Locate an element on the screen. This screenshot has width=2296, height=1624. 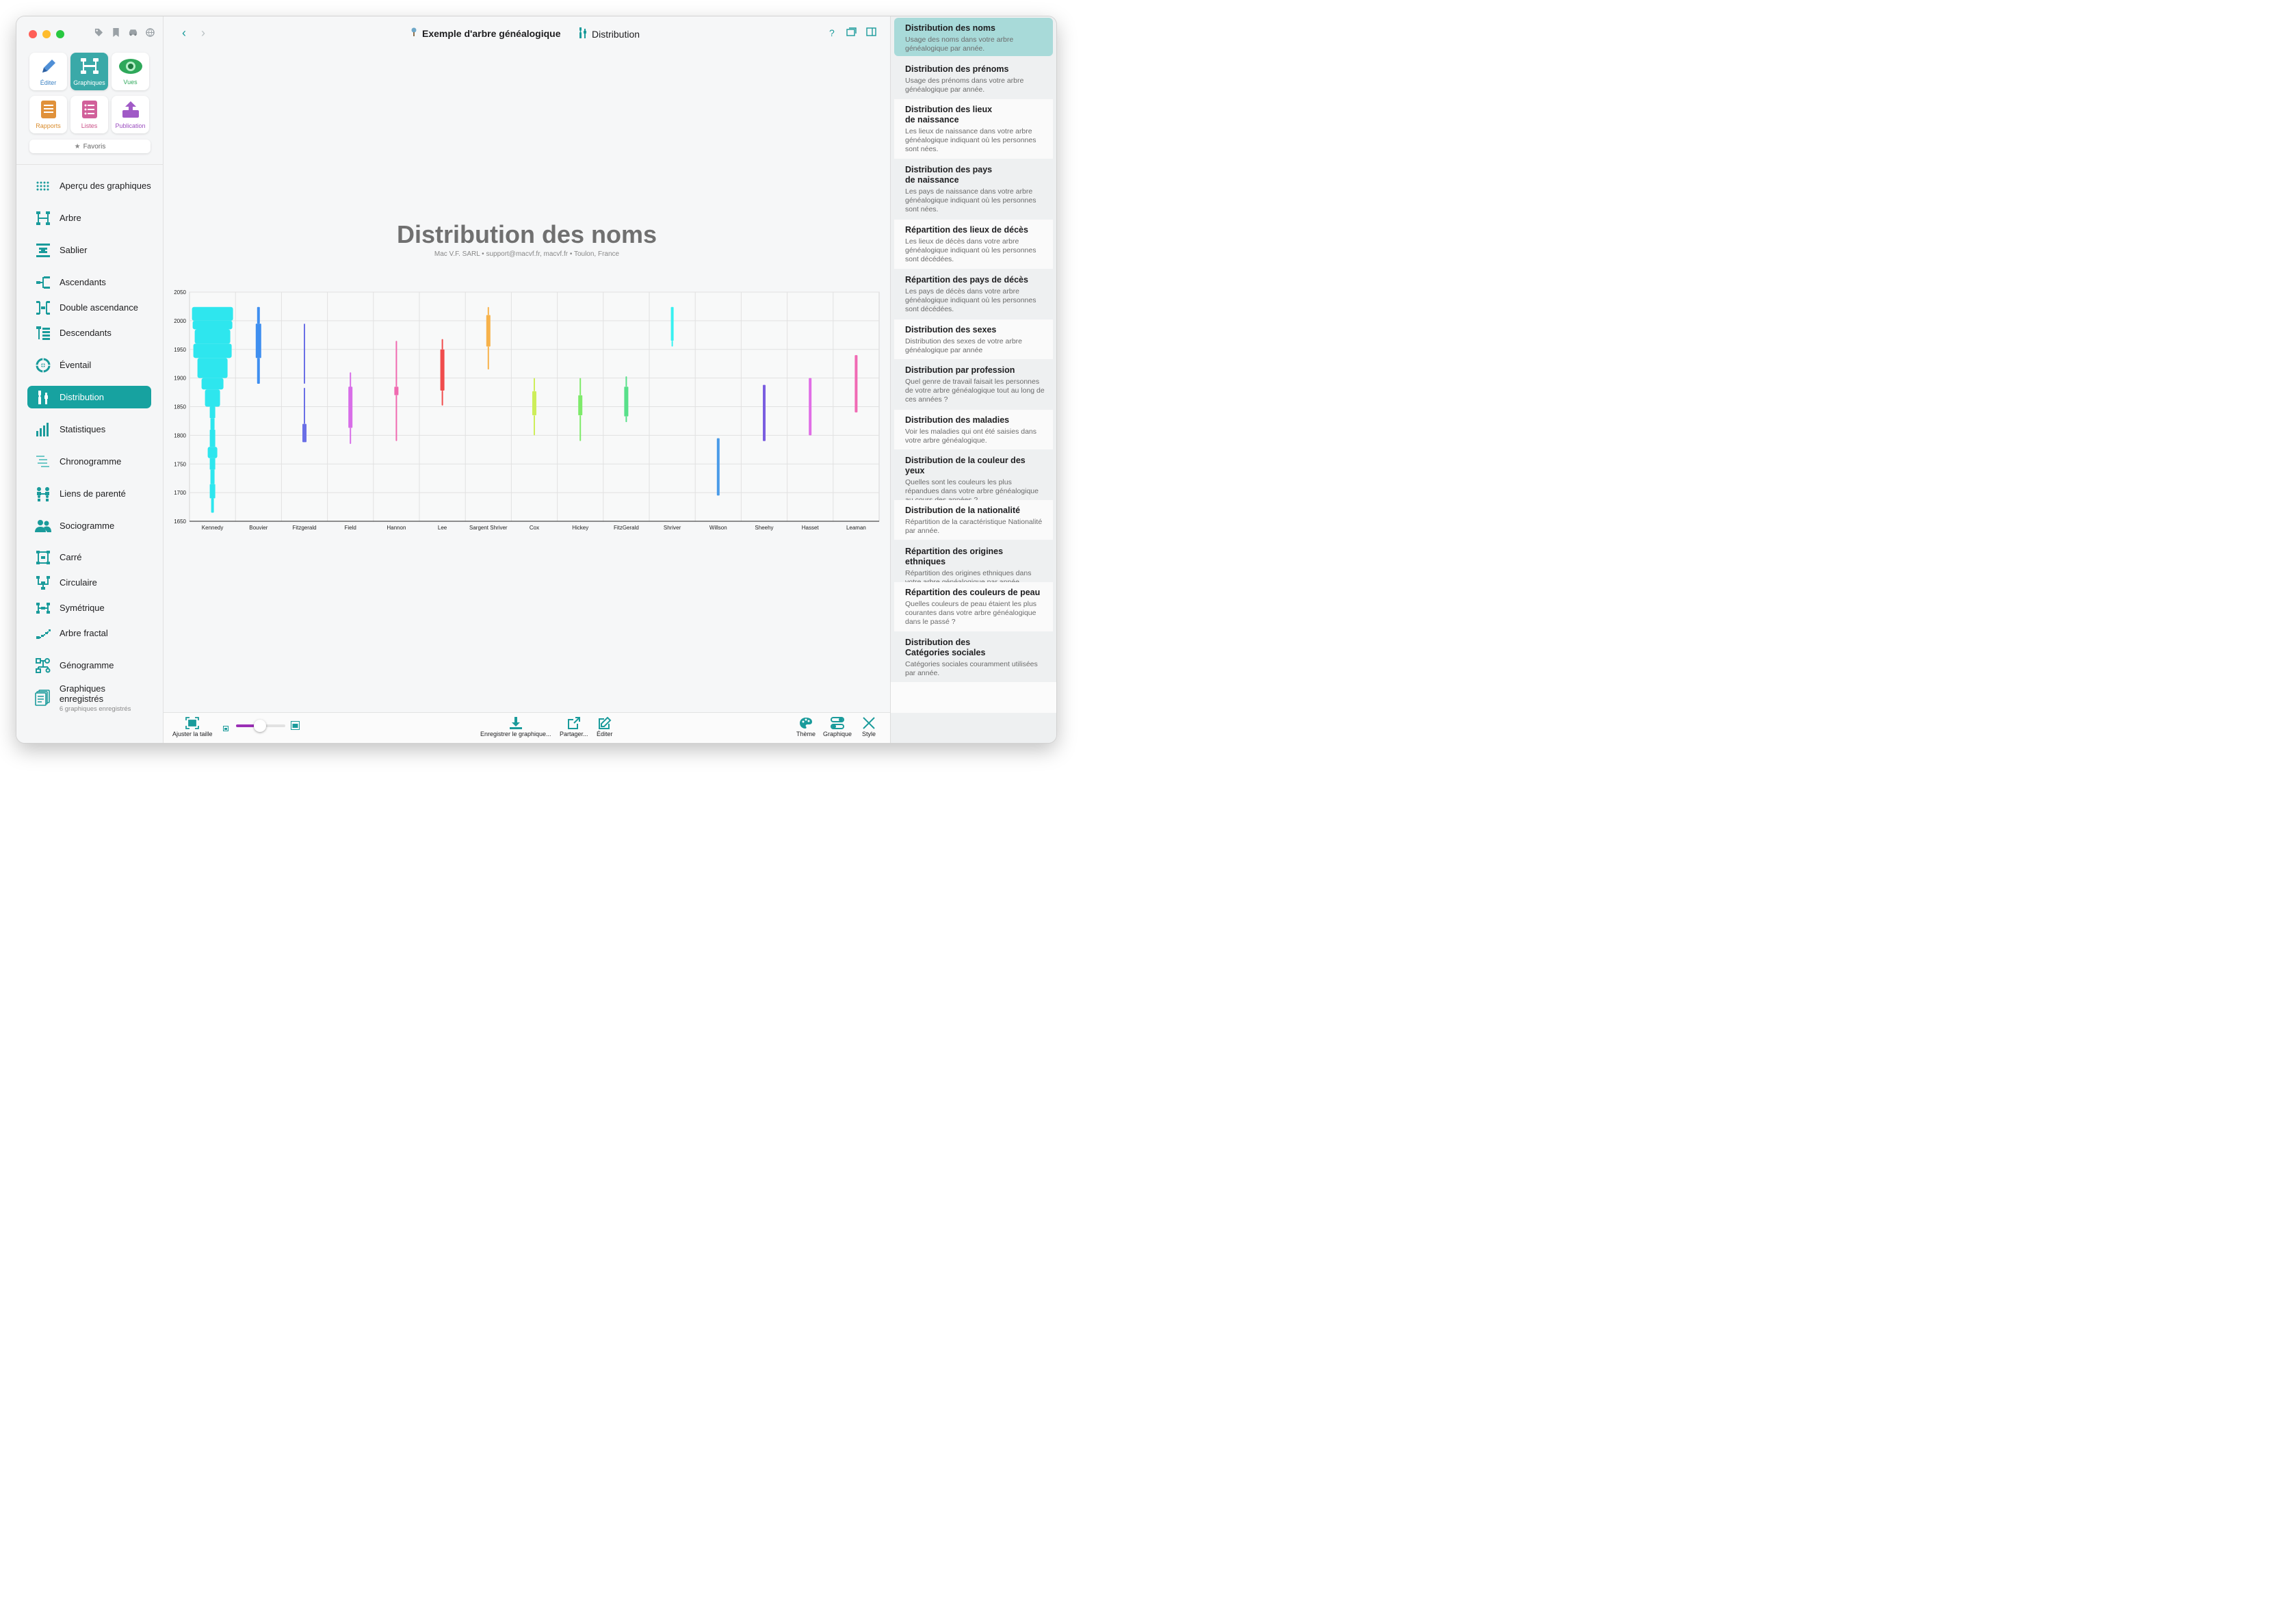
zoom-window-button is located at coordinates (60, 34).